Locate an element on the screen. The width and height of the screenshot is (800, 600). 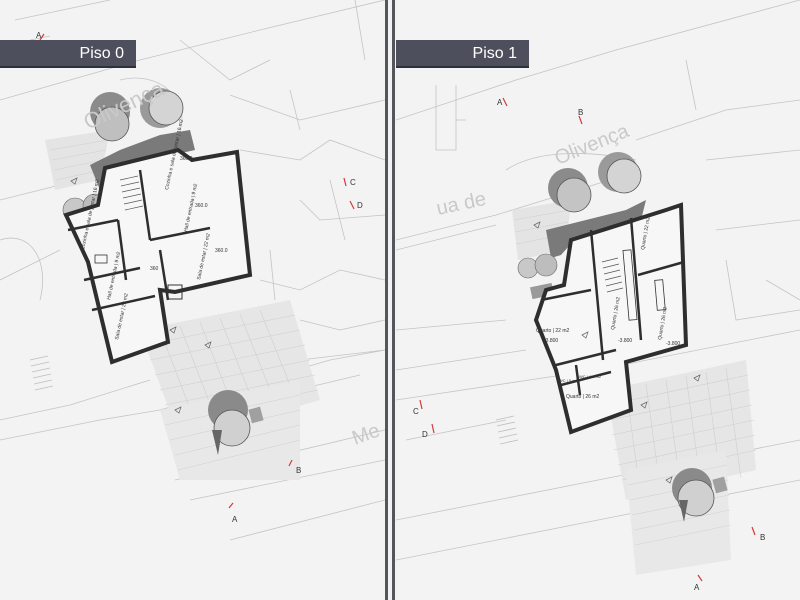
room-label: Quarto | 26 m2 is located at coordinates (582, 397).